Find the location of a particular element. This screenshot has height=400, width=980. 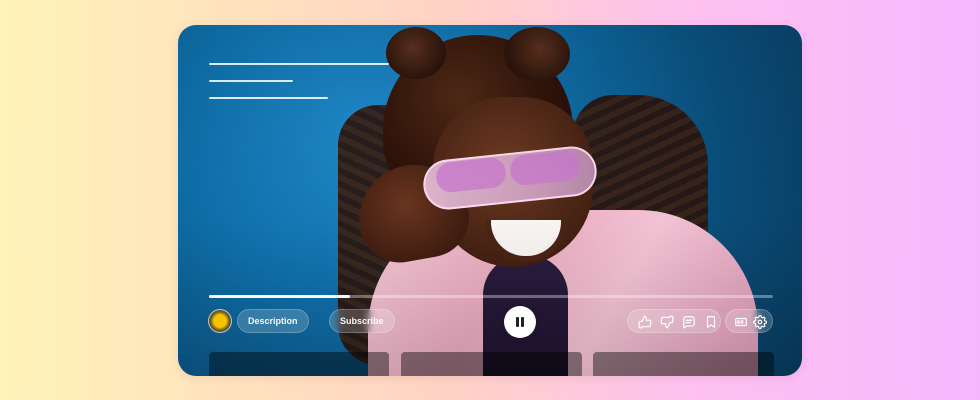

subscribe-label: Subscribe is located at coordinates (362, 321).